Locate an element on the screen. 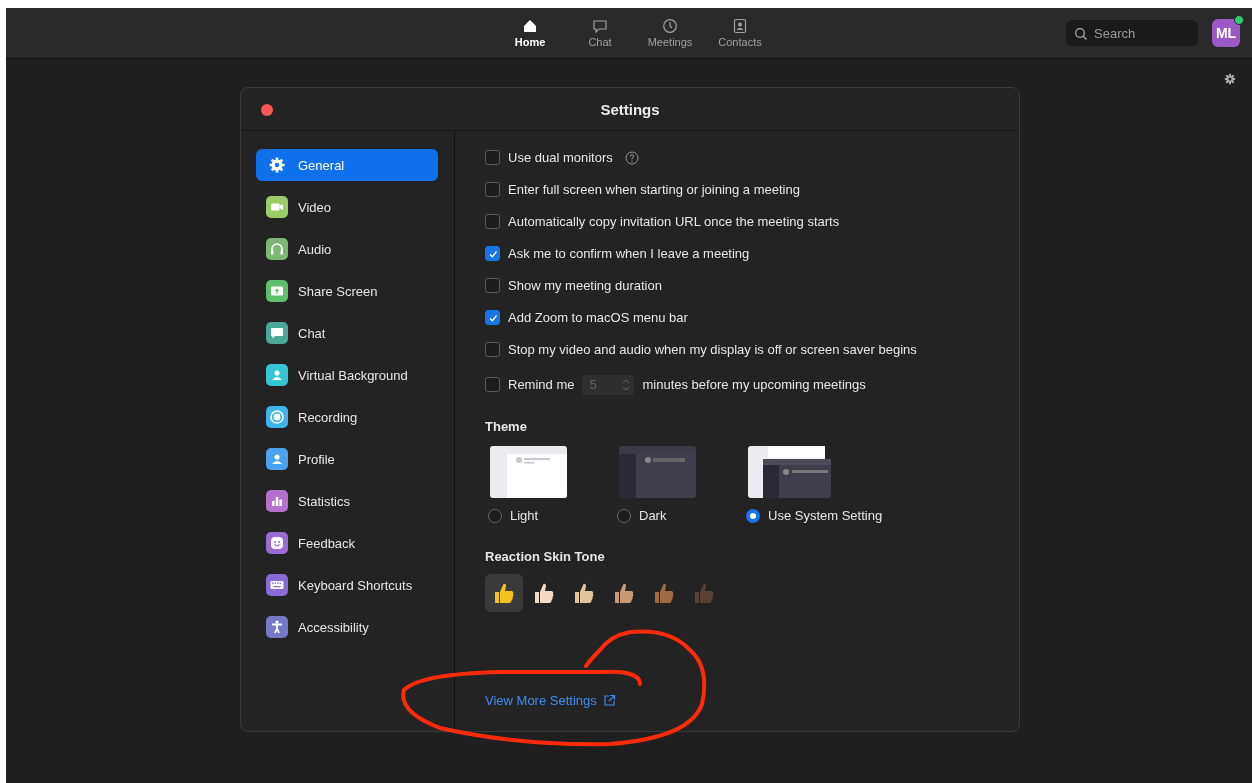 This screenshot has width=1252, height=783. sidebar-item: Profile is located at coordinates (347, 459).